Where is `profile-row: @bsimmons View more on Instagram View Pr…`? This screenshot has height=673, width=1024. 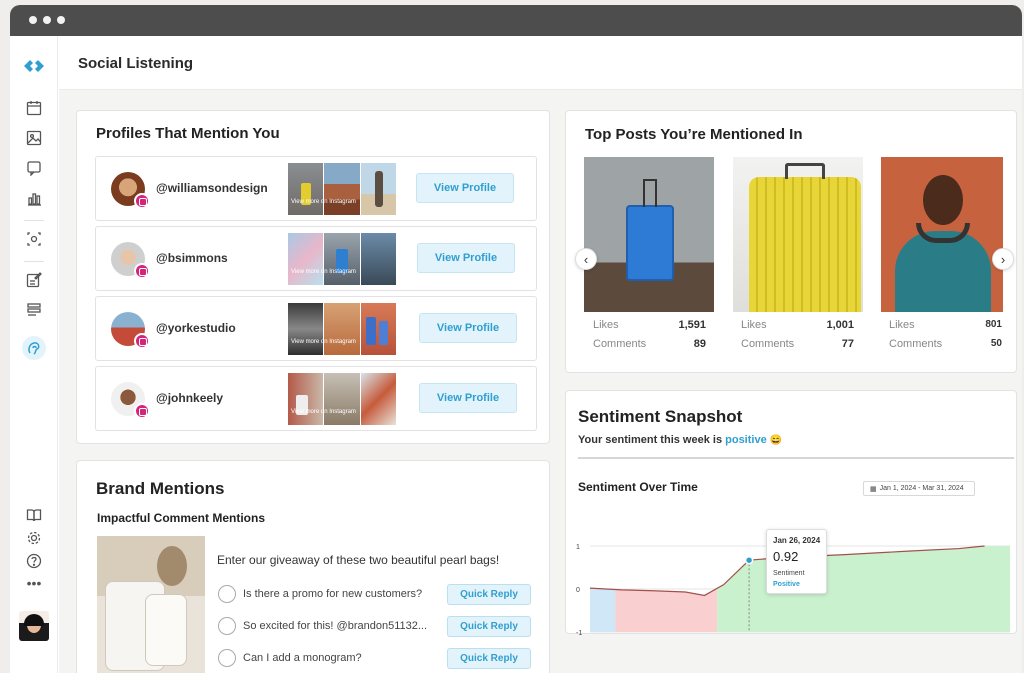 profile-row: @bsimmons View more on Instagram View Pr… is located at coordinates (316, 258).